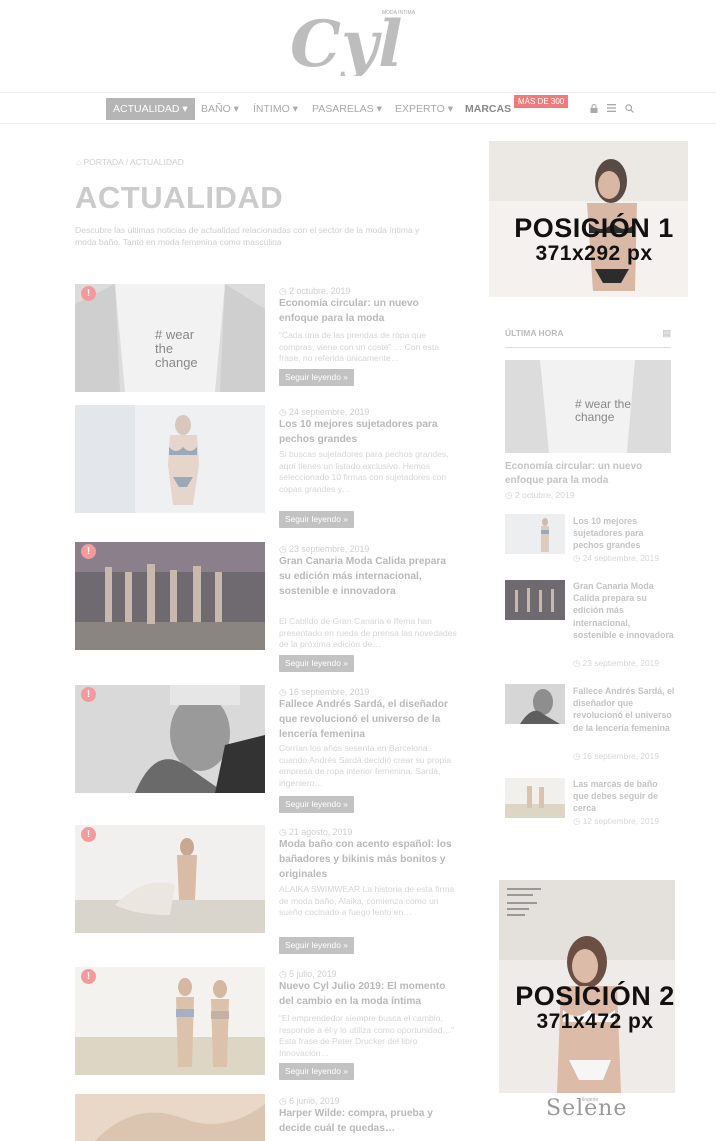 This screenshot has width=716, height=1141. I want to click on nav-item-bano: BAÑO ▾, so click(220, 109).